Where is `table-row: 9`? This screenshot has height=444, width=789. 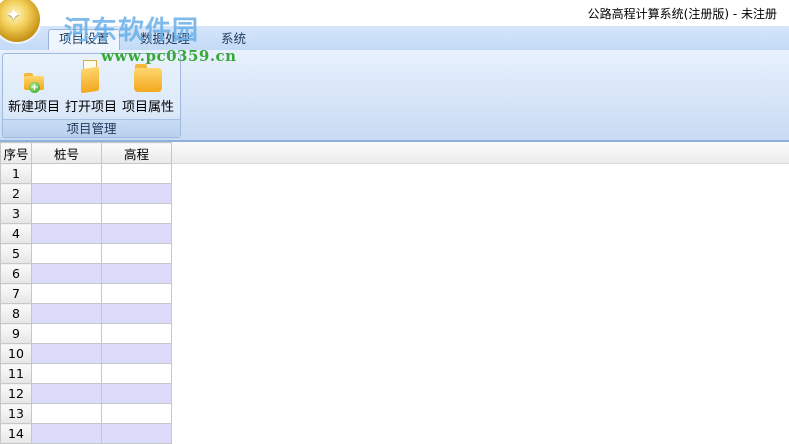
table-row: 9 is located at coordinates (86, 333).